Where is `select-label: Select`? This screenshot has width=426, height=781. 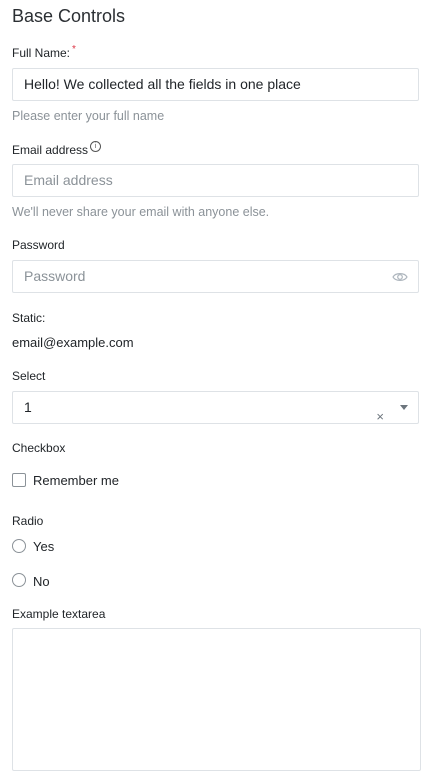
select-label: Select is located at coordinates (29, 376).